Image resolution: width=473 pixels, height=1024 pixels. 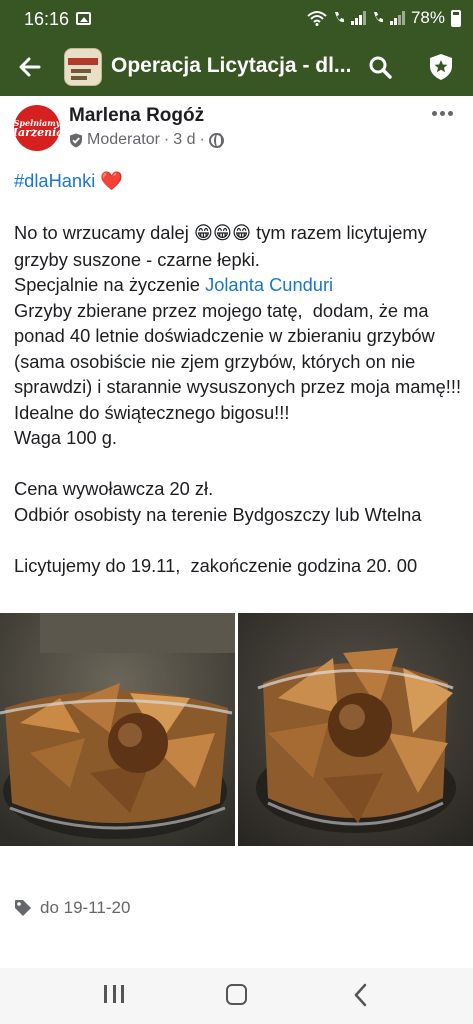 I want to click on post-meta: Moderator · 3 d ·, so click(x=146, y=140).